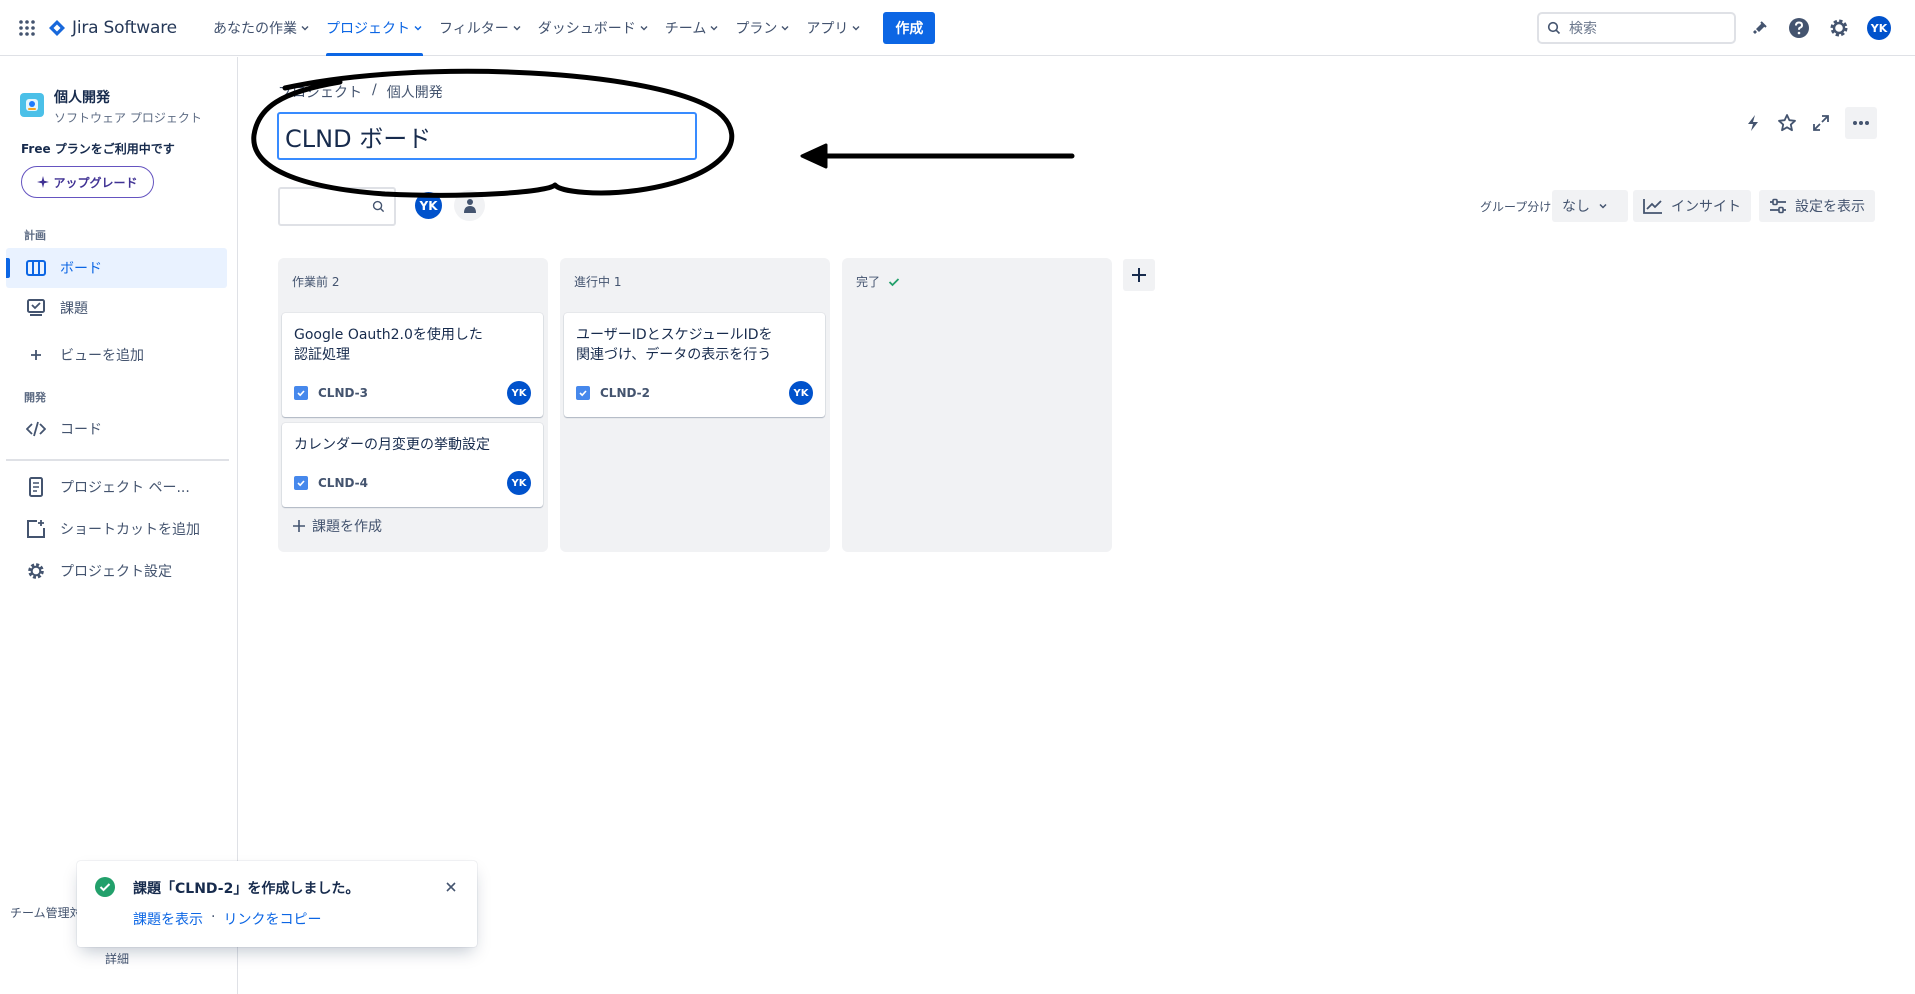 The image size is (1915, 994). What do you see at coordinates (1787, 123) in the screenshot?
I see `star-icon` at bounding box center [1787, 123].